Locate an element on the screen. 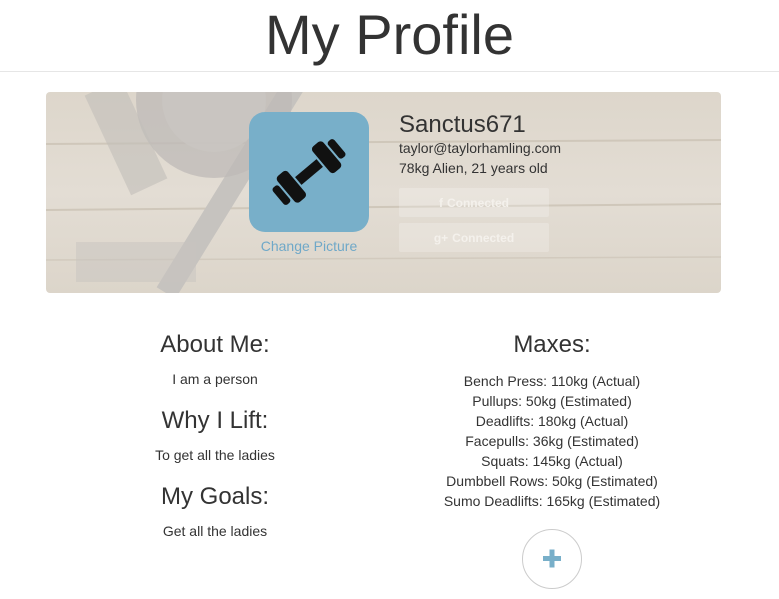 The width and height of the screenshot is (779, 599). about-heading: About Me: is located at coordinates (215, 344).